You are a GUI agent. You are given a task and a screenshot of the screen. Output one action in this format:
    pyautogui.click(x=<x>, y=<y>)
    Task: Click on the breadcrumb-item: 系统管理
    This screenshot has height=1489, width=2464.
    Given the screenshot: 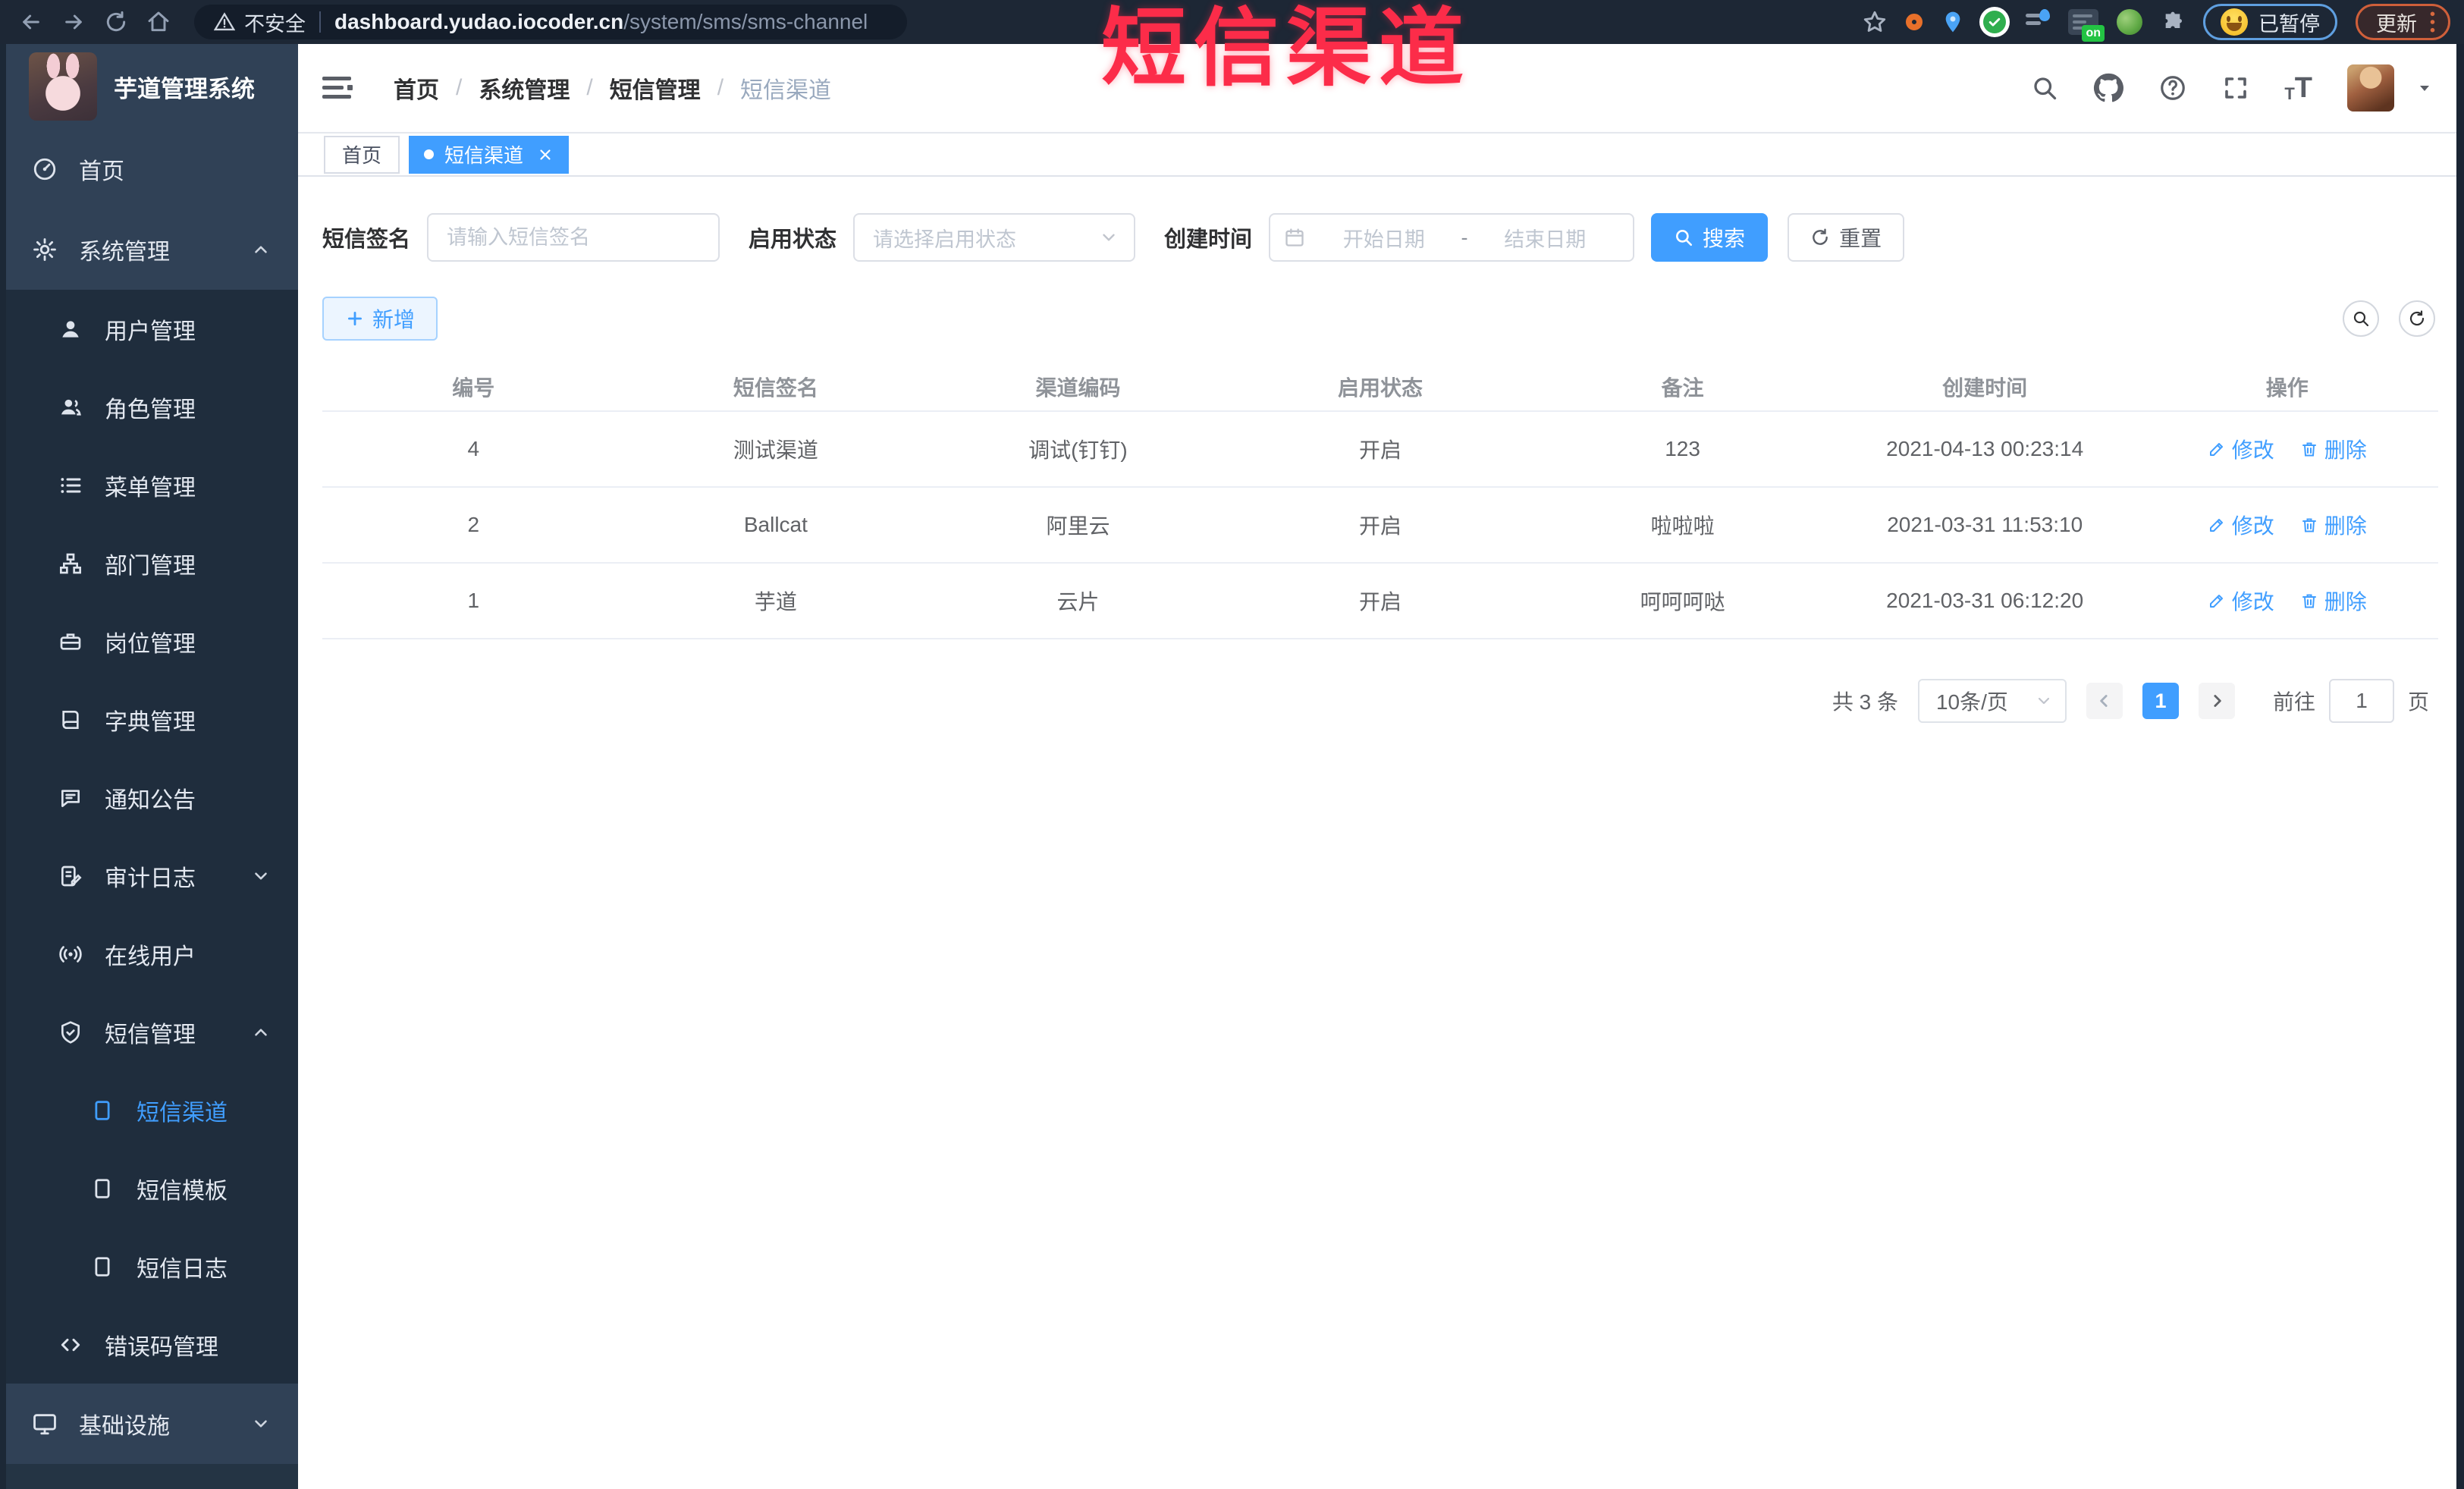 What is the action you would take?
    pyautogui.click(x=524, y=88)
    